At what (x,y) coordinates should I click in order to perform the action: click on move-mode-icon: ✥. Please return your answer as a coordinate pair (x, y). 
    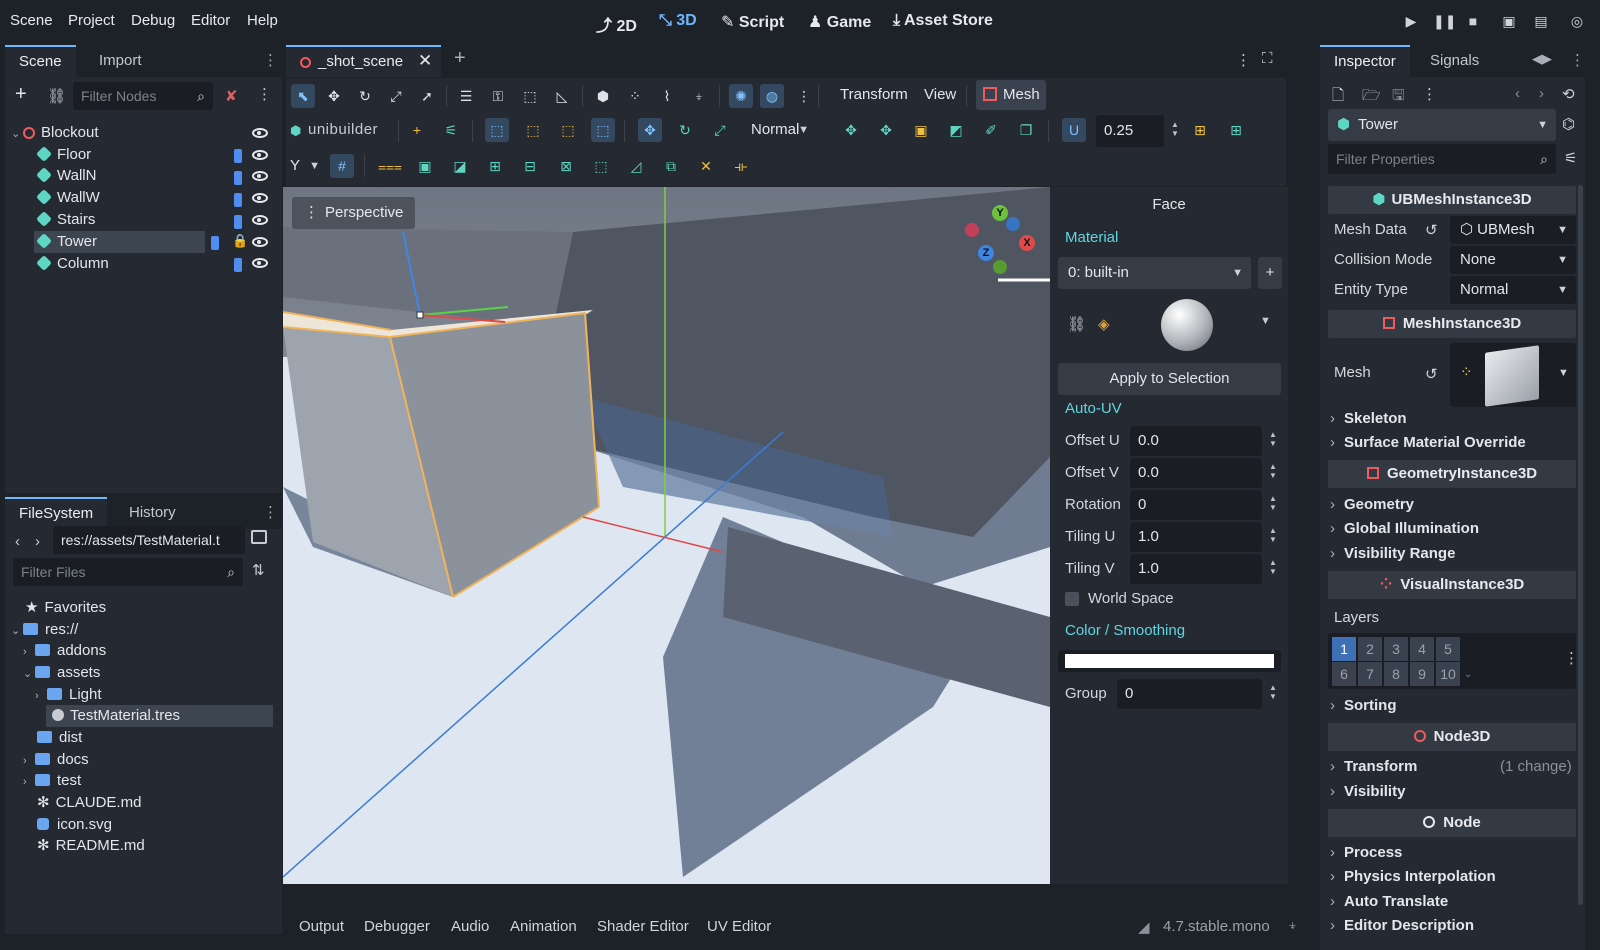
    Looking at the image, I should click on (334, 96).